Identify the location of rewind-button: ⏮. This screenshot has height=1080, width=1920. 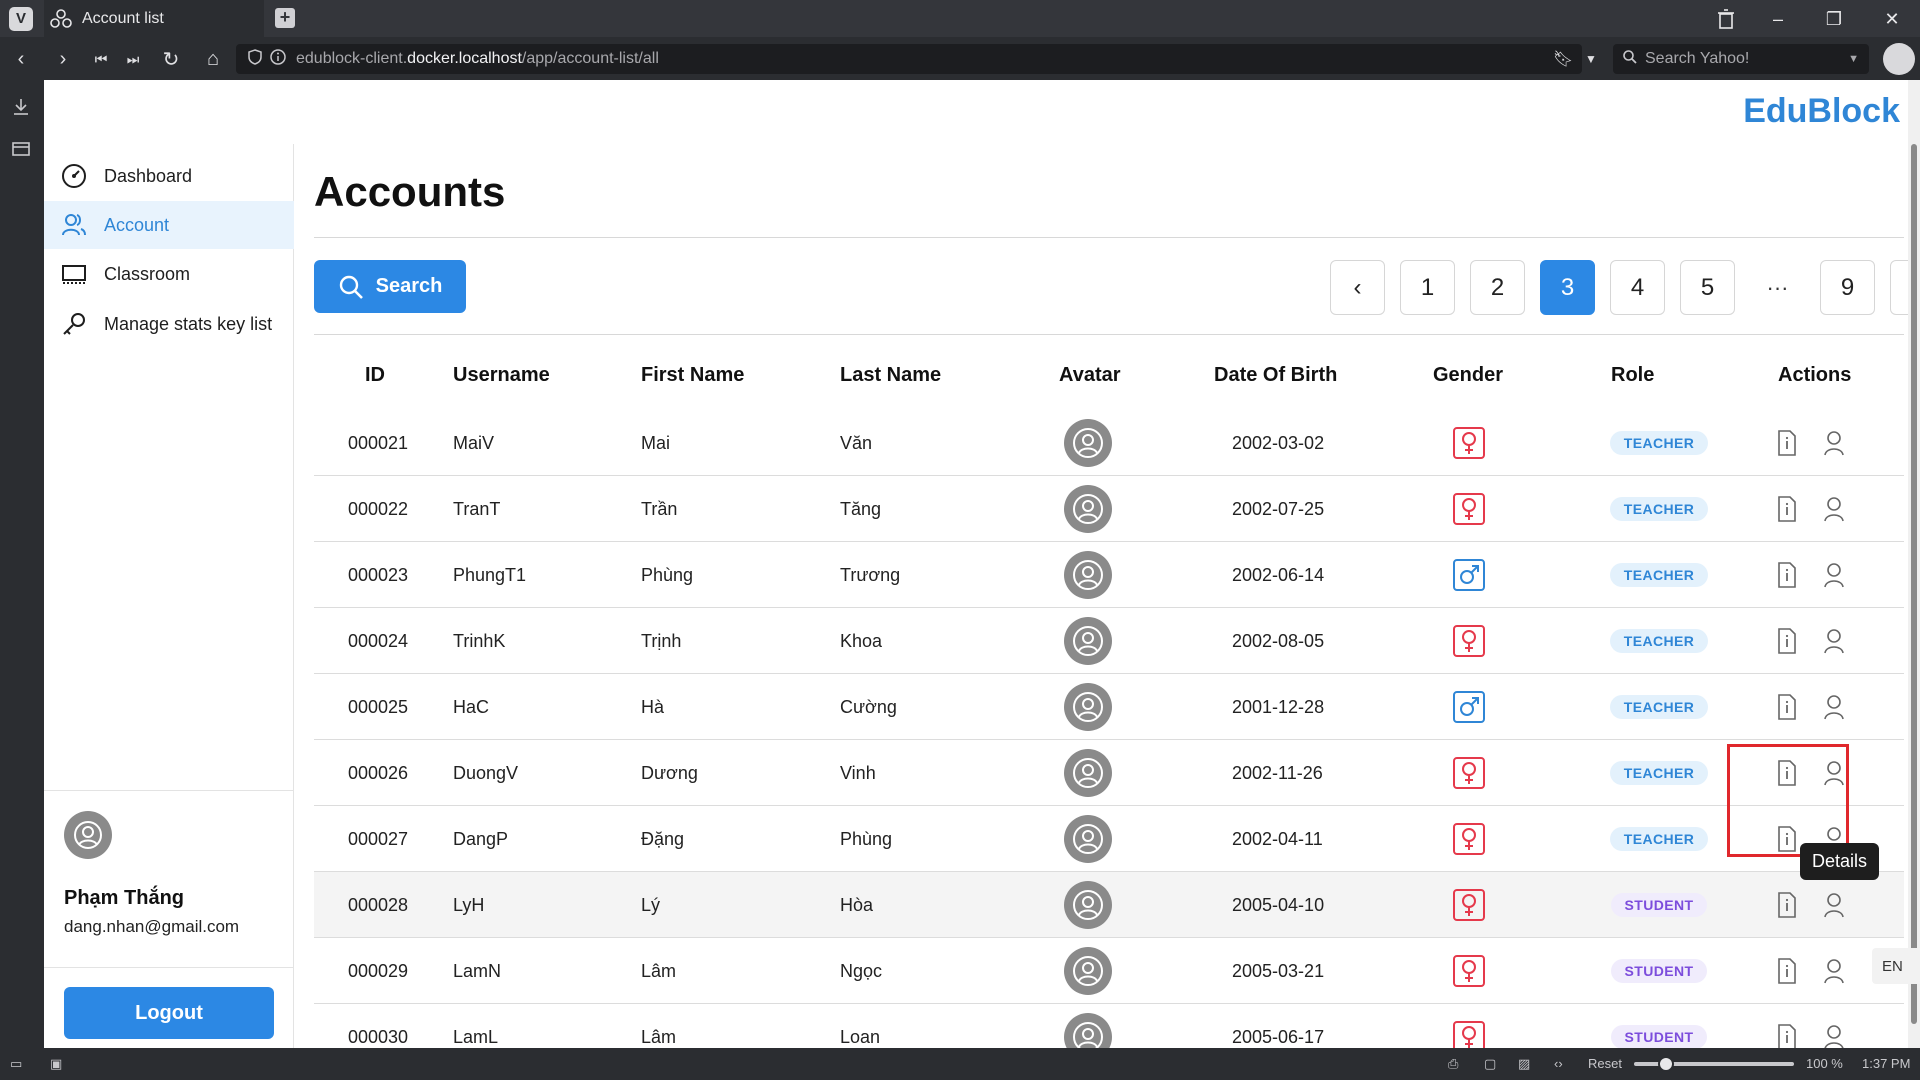
(101, 59).